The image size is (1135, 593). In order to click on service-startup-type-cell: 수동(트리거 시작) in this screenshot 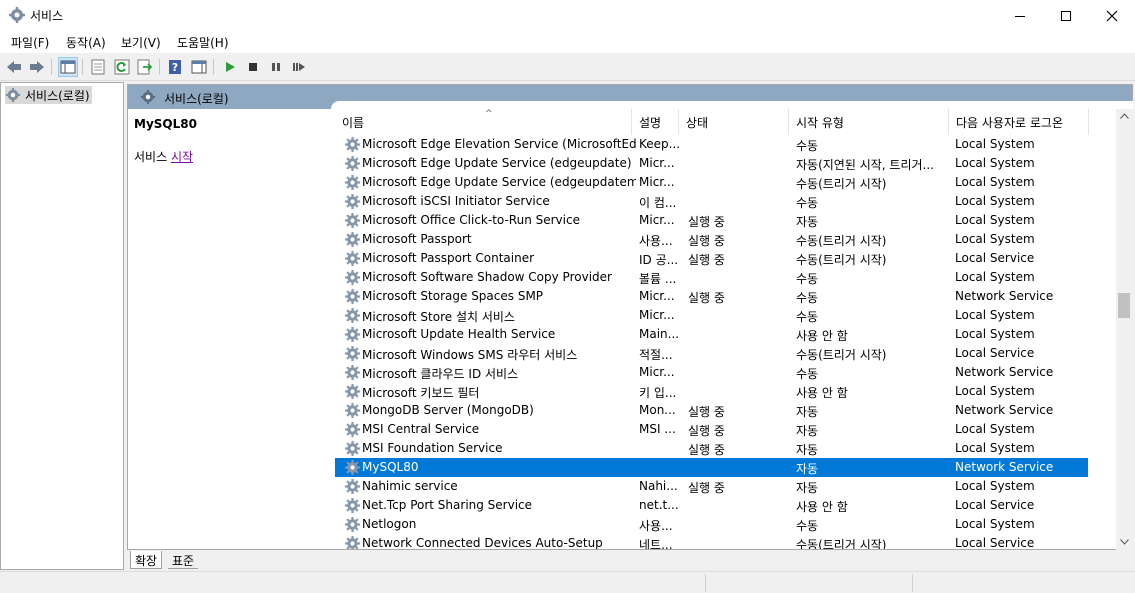, I will do `click(841, 184)`.